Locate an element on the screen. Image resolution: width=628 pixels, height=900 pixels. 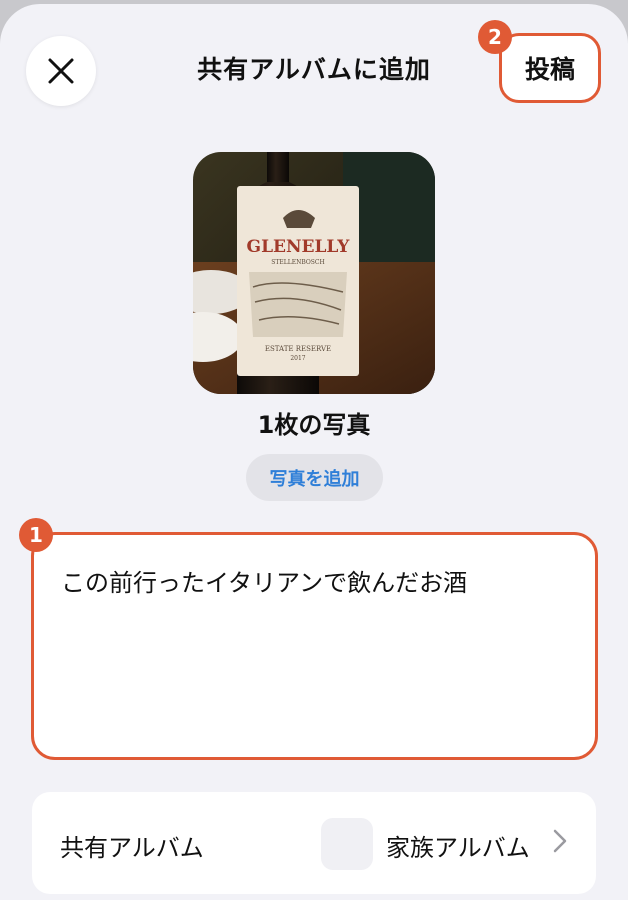
shared-album-row: 共有アルバム 家族アルバム is located at coordinates (314, 843).